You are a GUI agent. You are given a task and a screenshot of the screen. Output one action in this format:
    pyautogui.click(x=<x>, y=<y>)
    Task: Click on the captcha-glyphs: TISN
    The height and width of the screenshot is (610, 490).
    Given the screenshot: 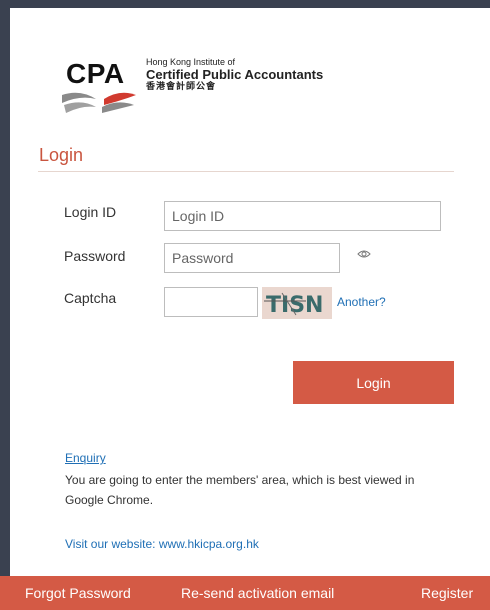 What is the action you would take?
    pyautogui.click(x=293, y=305)
    